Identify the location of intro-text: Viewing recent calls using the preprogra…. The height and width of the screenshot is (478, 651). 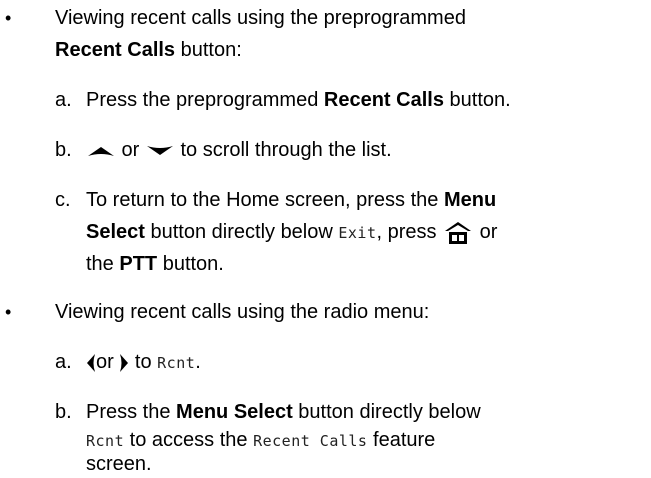
(260, 18).